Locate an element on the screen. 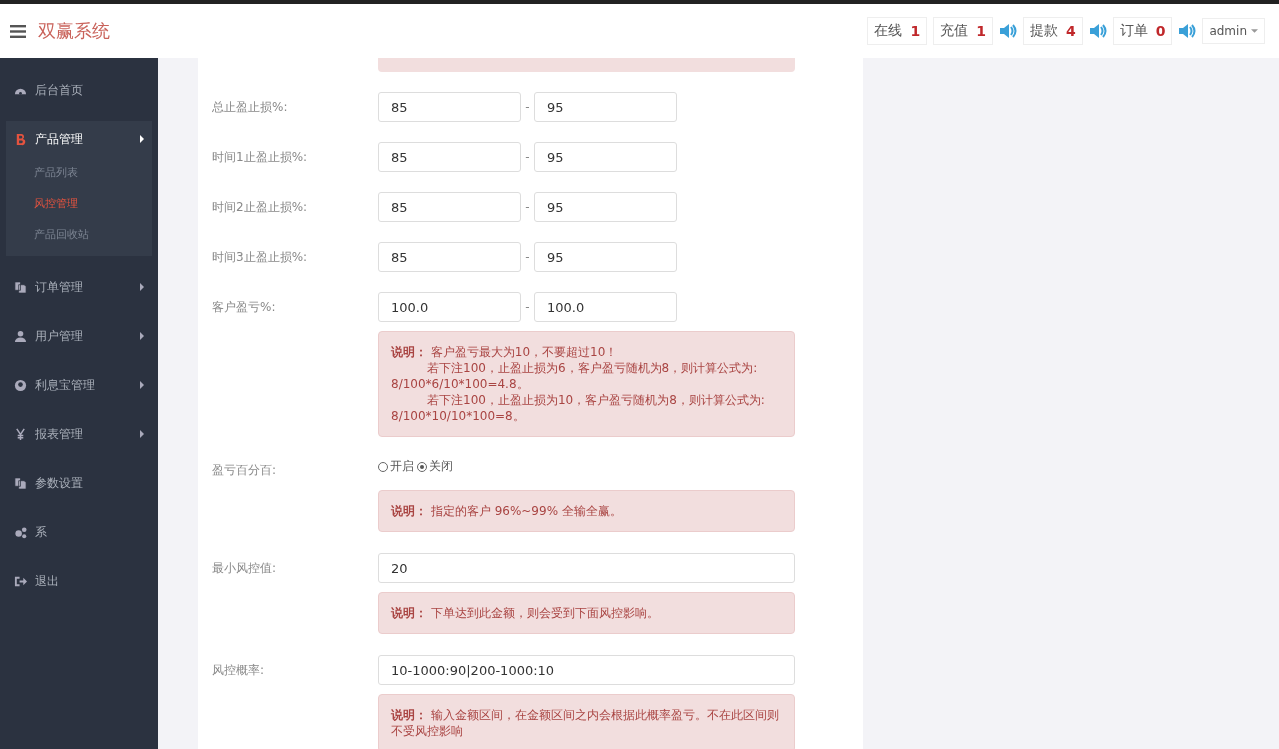 This screenshot has width=1279, height=749. status-counter: 在线 1 is located at coordinates (897, 31).